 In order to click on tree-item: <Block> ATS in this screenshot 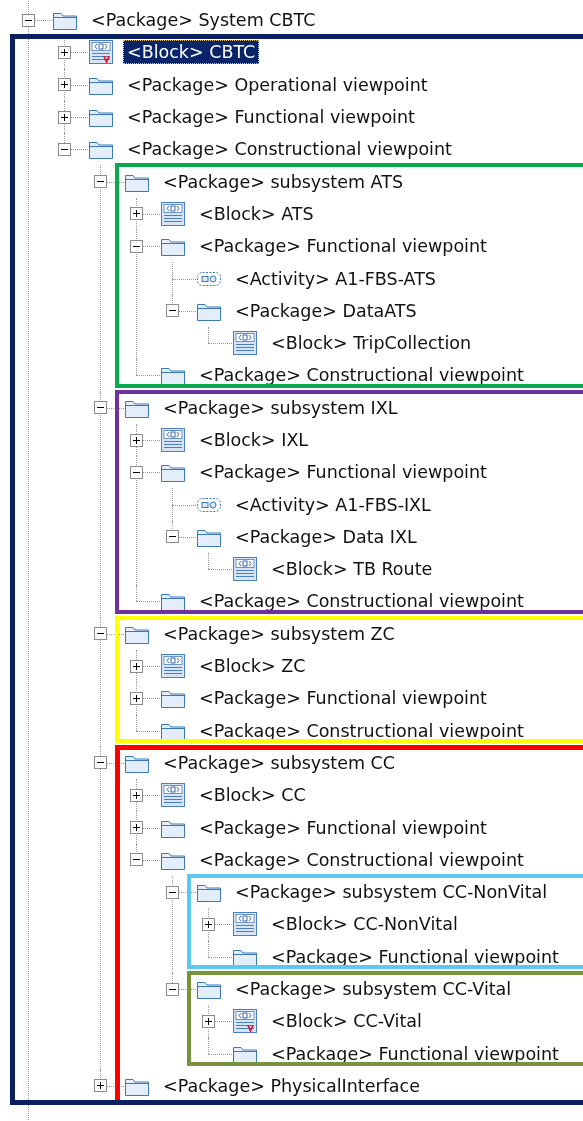, I will do `click(256, 213)`.